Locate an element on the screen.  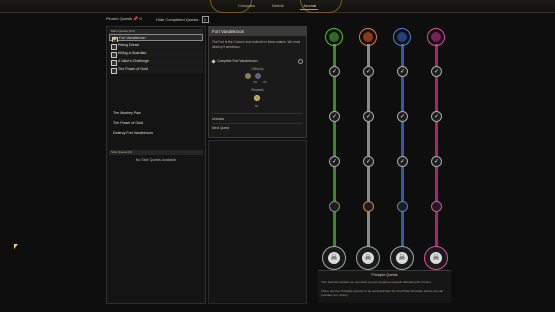
quest-item-valors-challenge: A Valor's Challenge is located at coordinates (156, 62).